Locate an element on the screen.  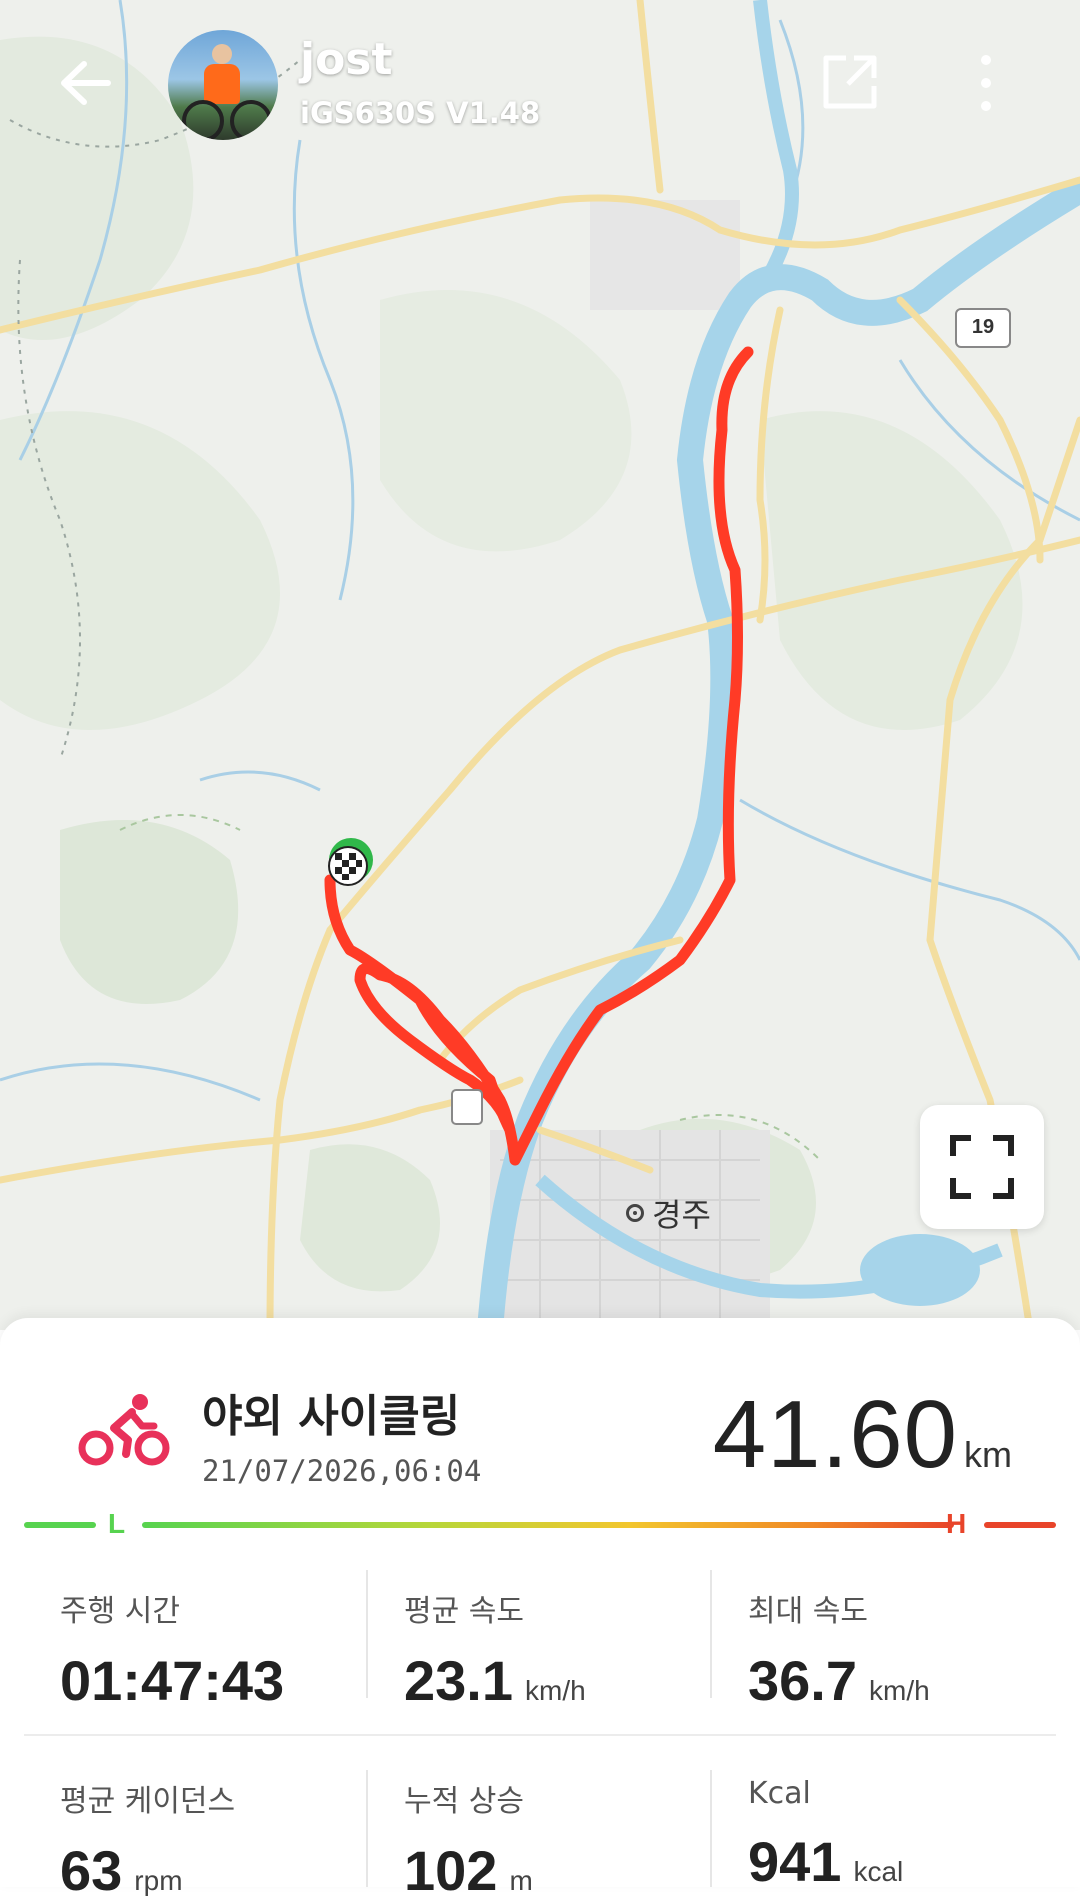
stat-label: 평균 케이던스 is located at coordinates (148, 1801).